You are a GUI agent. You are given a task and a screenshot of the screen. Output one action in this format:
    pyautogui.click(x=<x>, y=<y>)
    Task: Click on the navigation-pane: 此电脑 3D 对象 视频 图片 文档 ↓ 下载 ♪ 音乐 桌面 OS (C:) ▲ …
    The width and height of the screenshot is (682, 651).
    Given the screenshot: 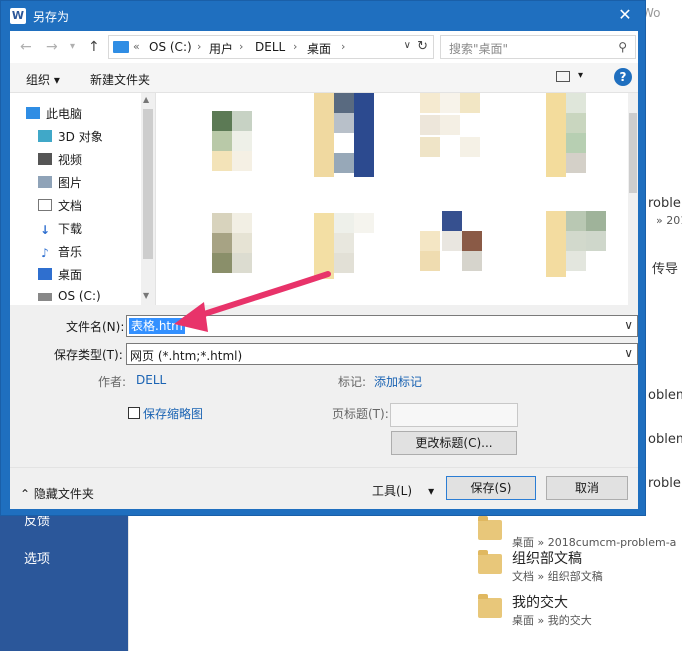 What is the action you would take?
    pyautogui.click(x=83, y=199)
    